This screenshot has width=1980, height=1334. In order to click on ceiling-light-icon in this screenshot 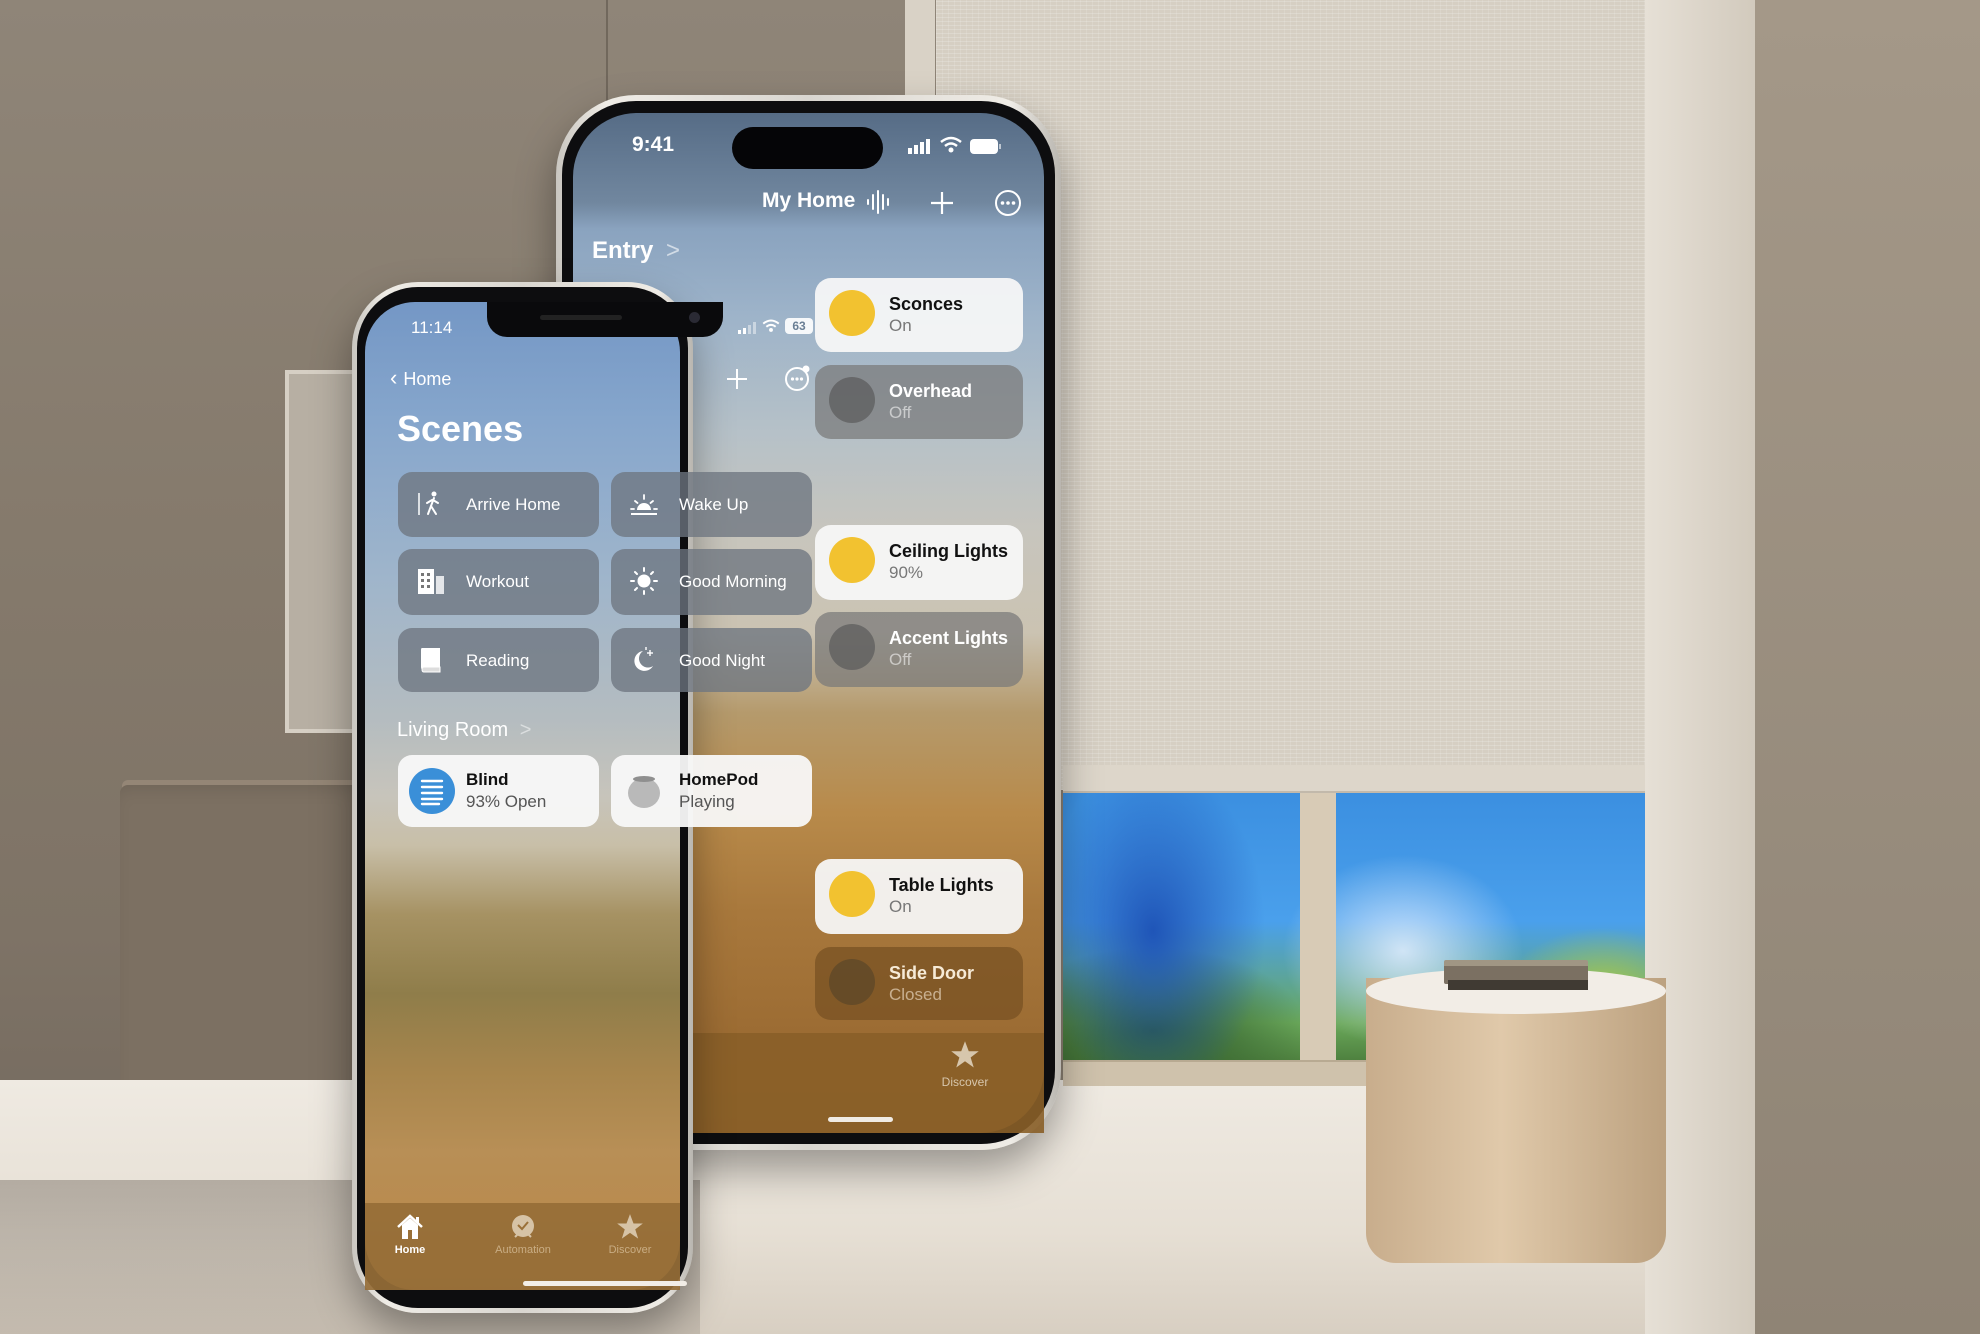, I will do `click(852, 560)`.